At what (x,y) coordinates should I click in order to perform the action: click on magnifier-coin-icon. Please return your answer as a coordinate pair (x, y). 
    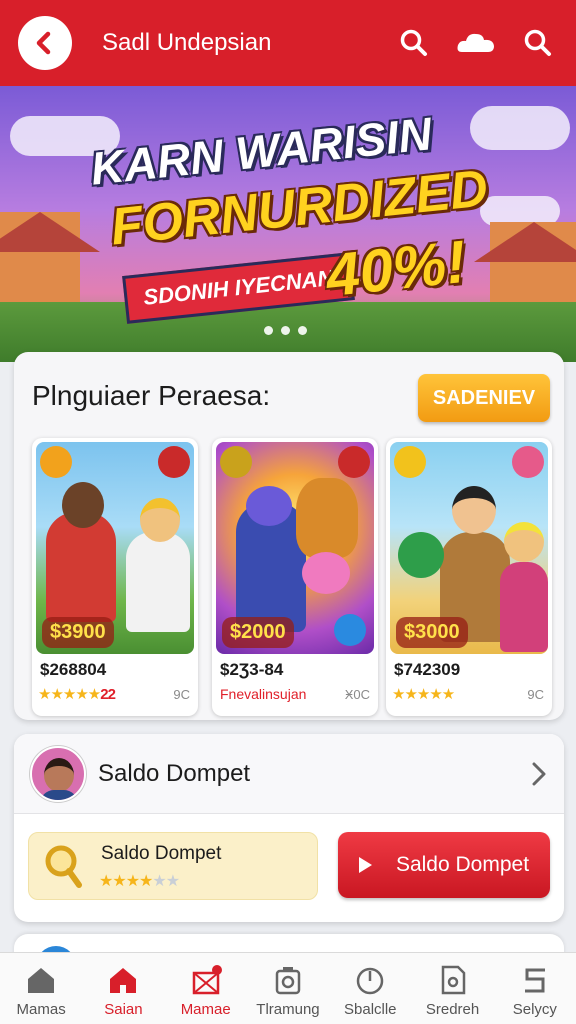
    Looking at the image, I should click on (63, 866).